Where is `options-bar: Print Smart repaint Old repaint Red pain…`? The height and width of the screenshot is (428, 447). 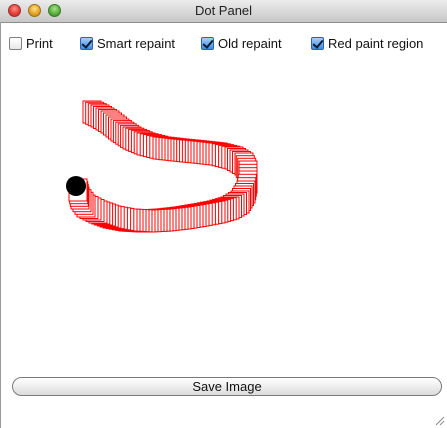
options-bar: Print Smart repaint Old repaint Red pain… is located at coordinates (223, 44).